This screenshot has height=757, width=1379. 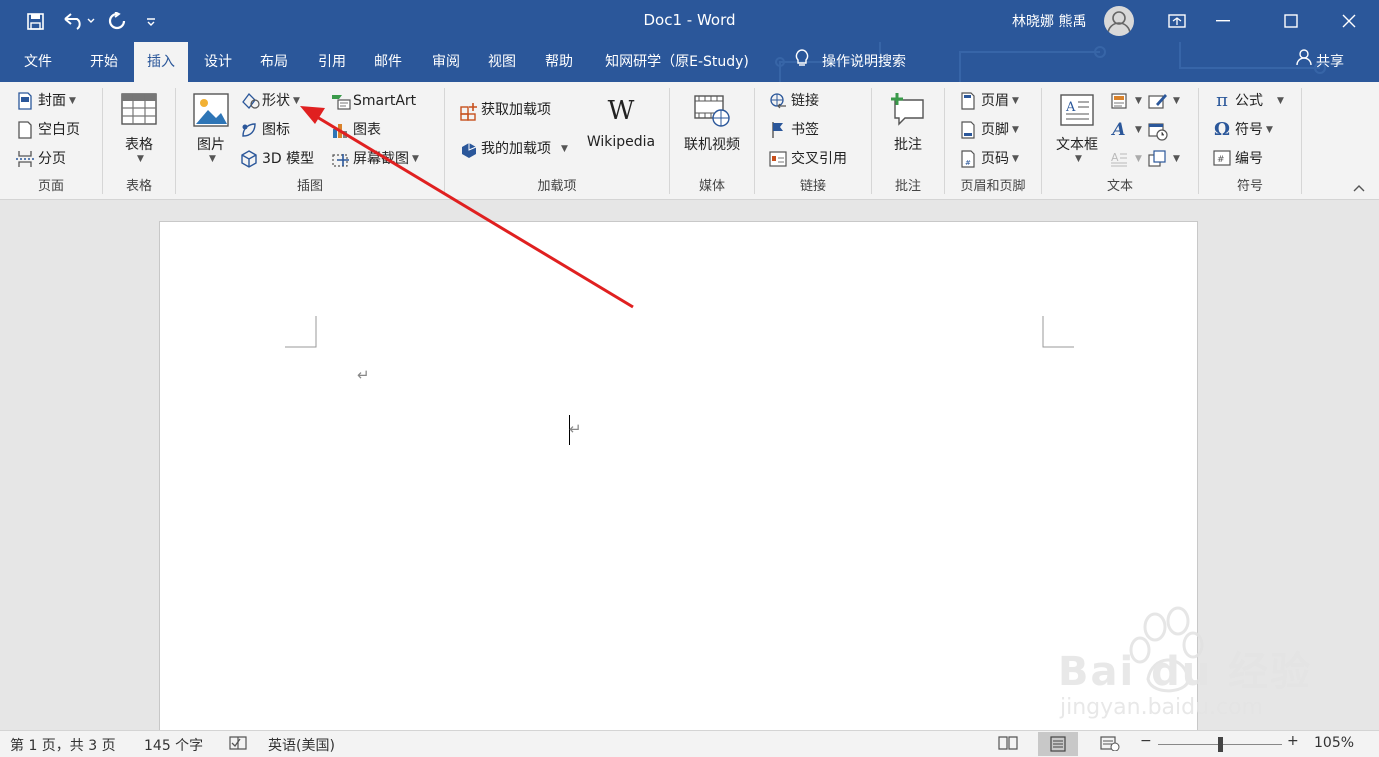 I want to click on status-bar: 第 1 页，共 3 页 145 个字 英语(美国) − + 105%, so click(x=689, y=743).